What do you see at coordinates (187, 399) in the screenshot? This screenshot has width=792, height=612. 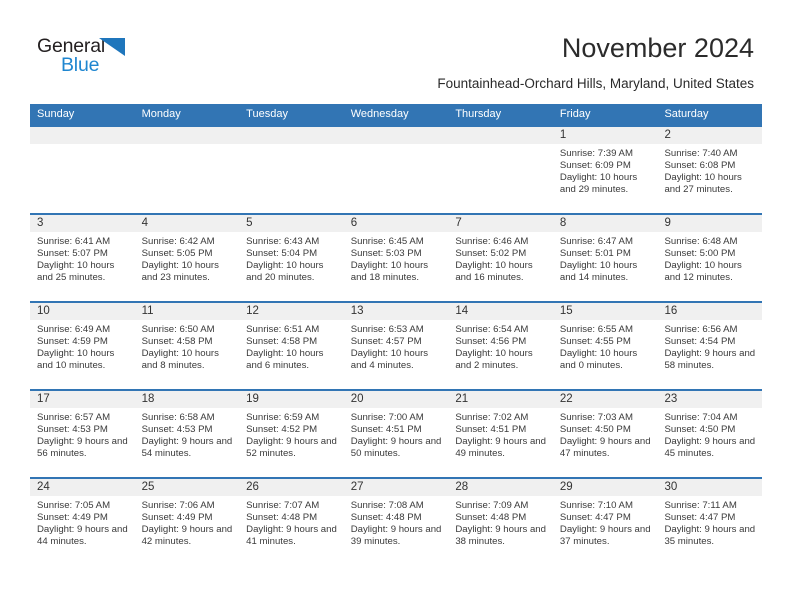 I see `day-number: 18` at bounding box center [187, 399].